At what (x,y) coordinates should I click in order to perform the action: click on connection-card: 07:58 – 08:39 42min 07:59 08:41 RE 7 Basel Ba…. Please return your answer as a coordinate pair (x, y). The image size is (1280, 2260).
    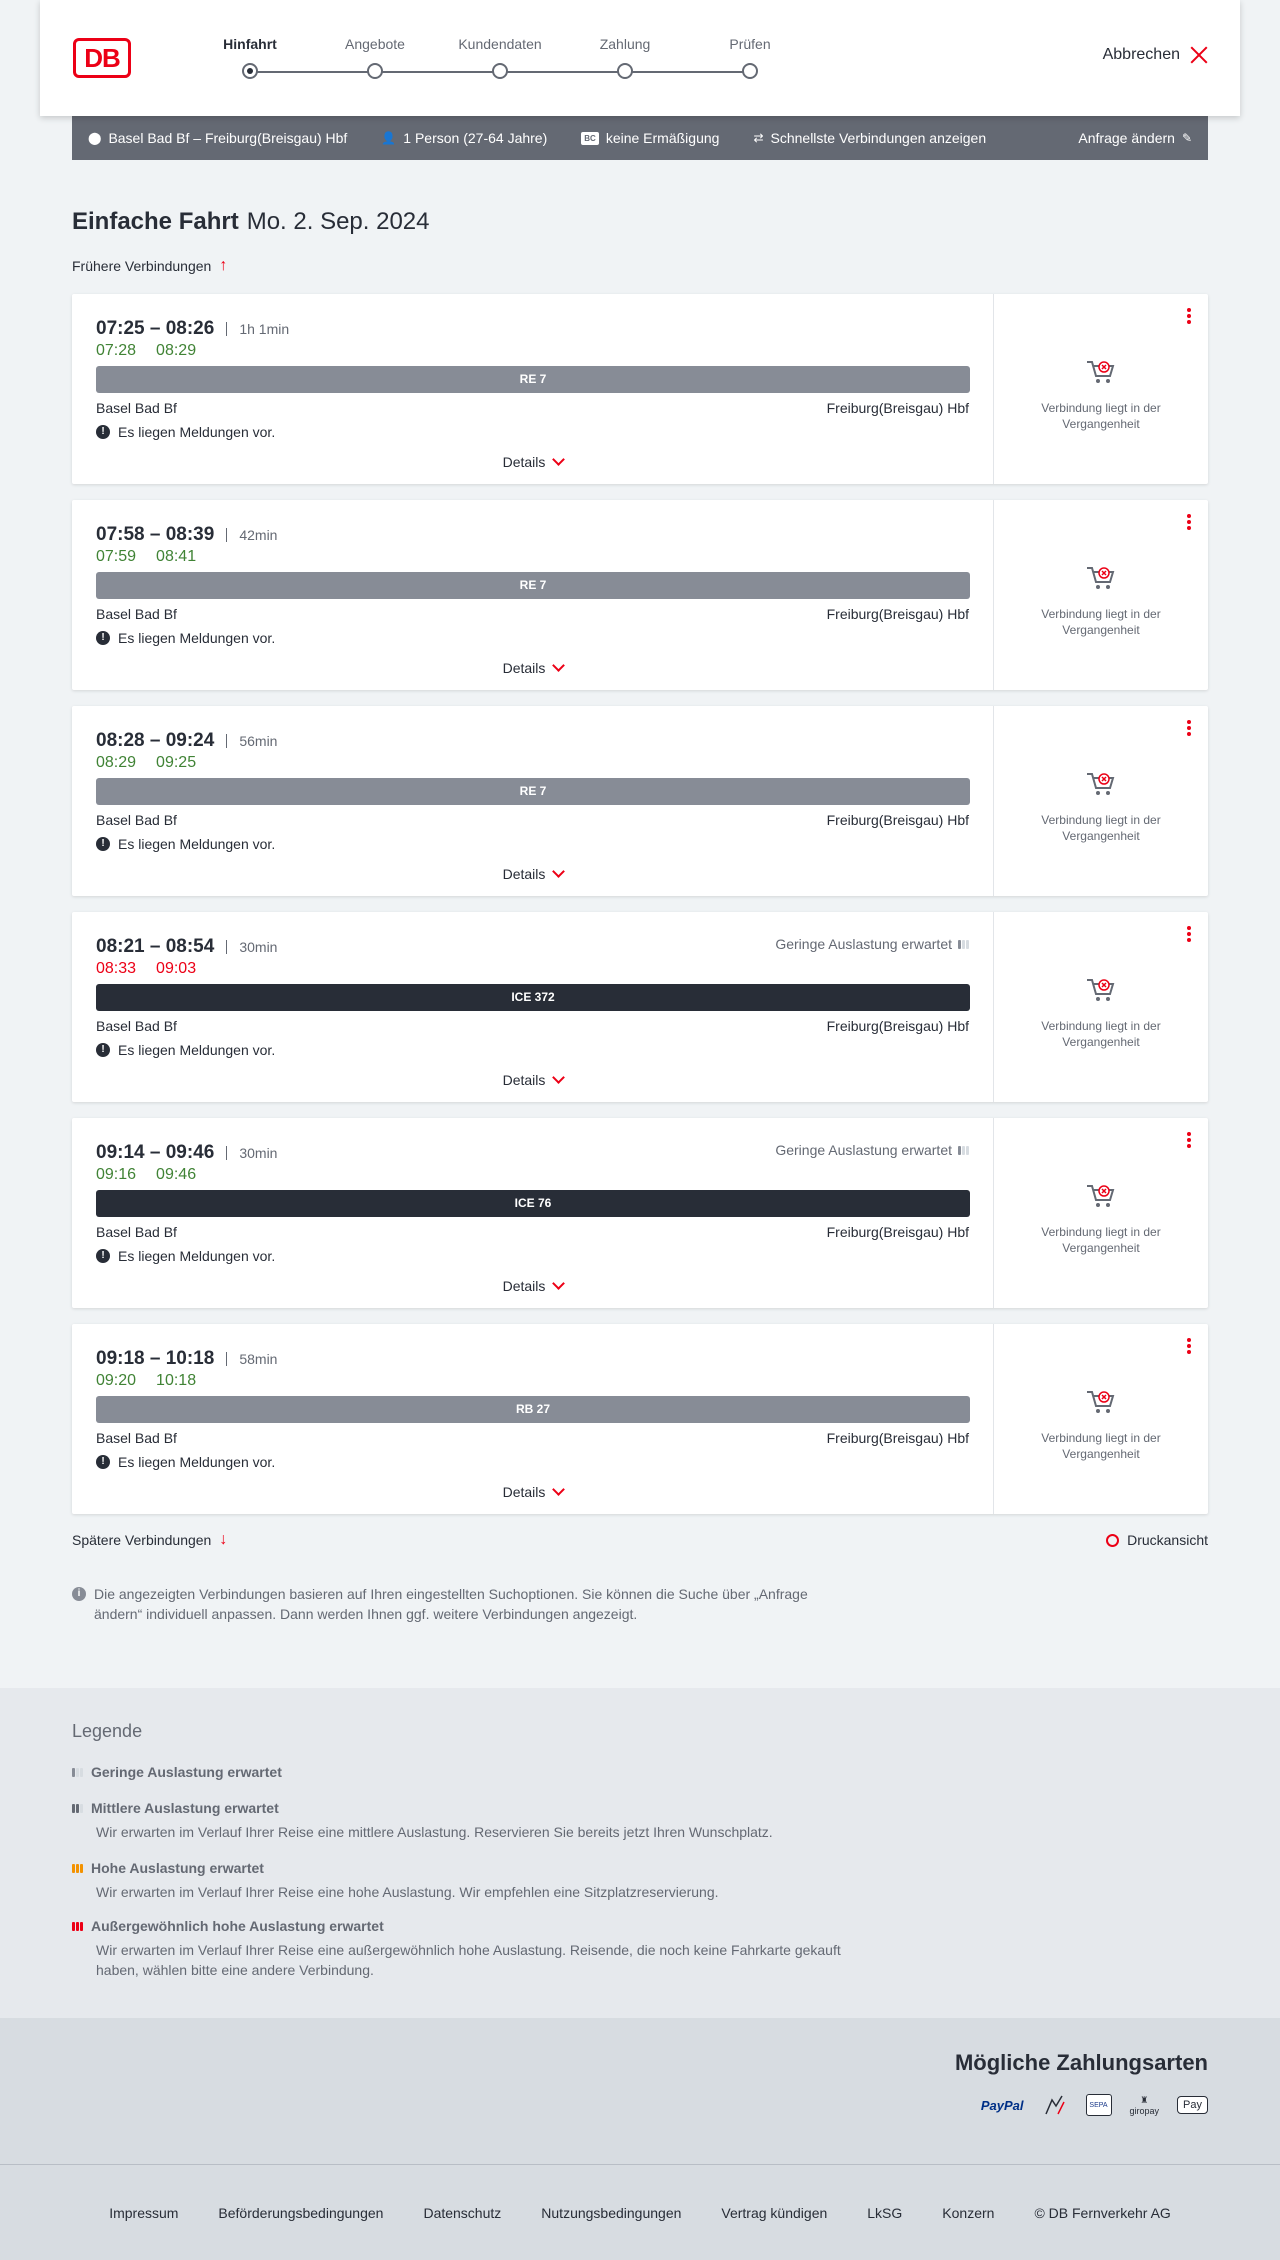
    Looking at the image, I should click on (640, 595).